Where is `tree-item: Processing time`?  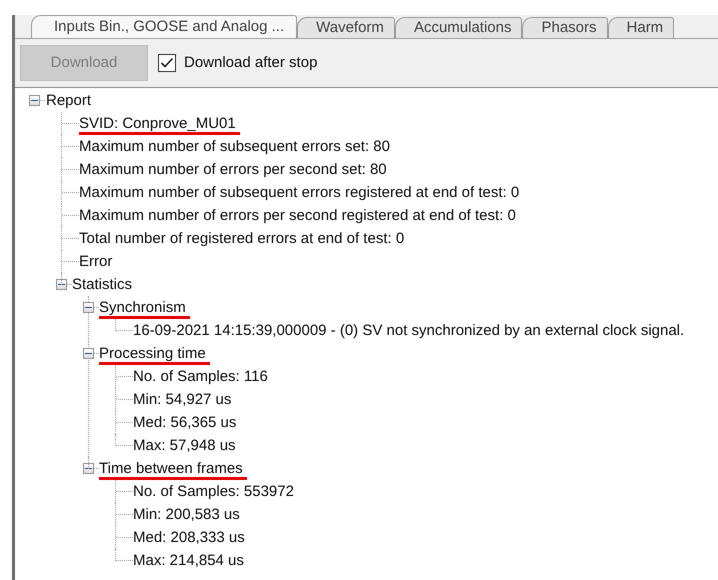
tree-item: Processing time is located at coordinates (154, 355).